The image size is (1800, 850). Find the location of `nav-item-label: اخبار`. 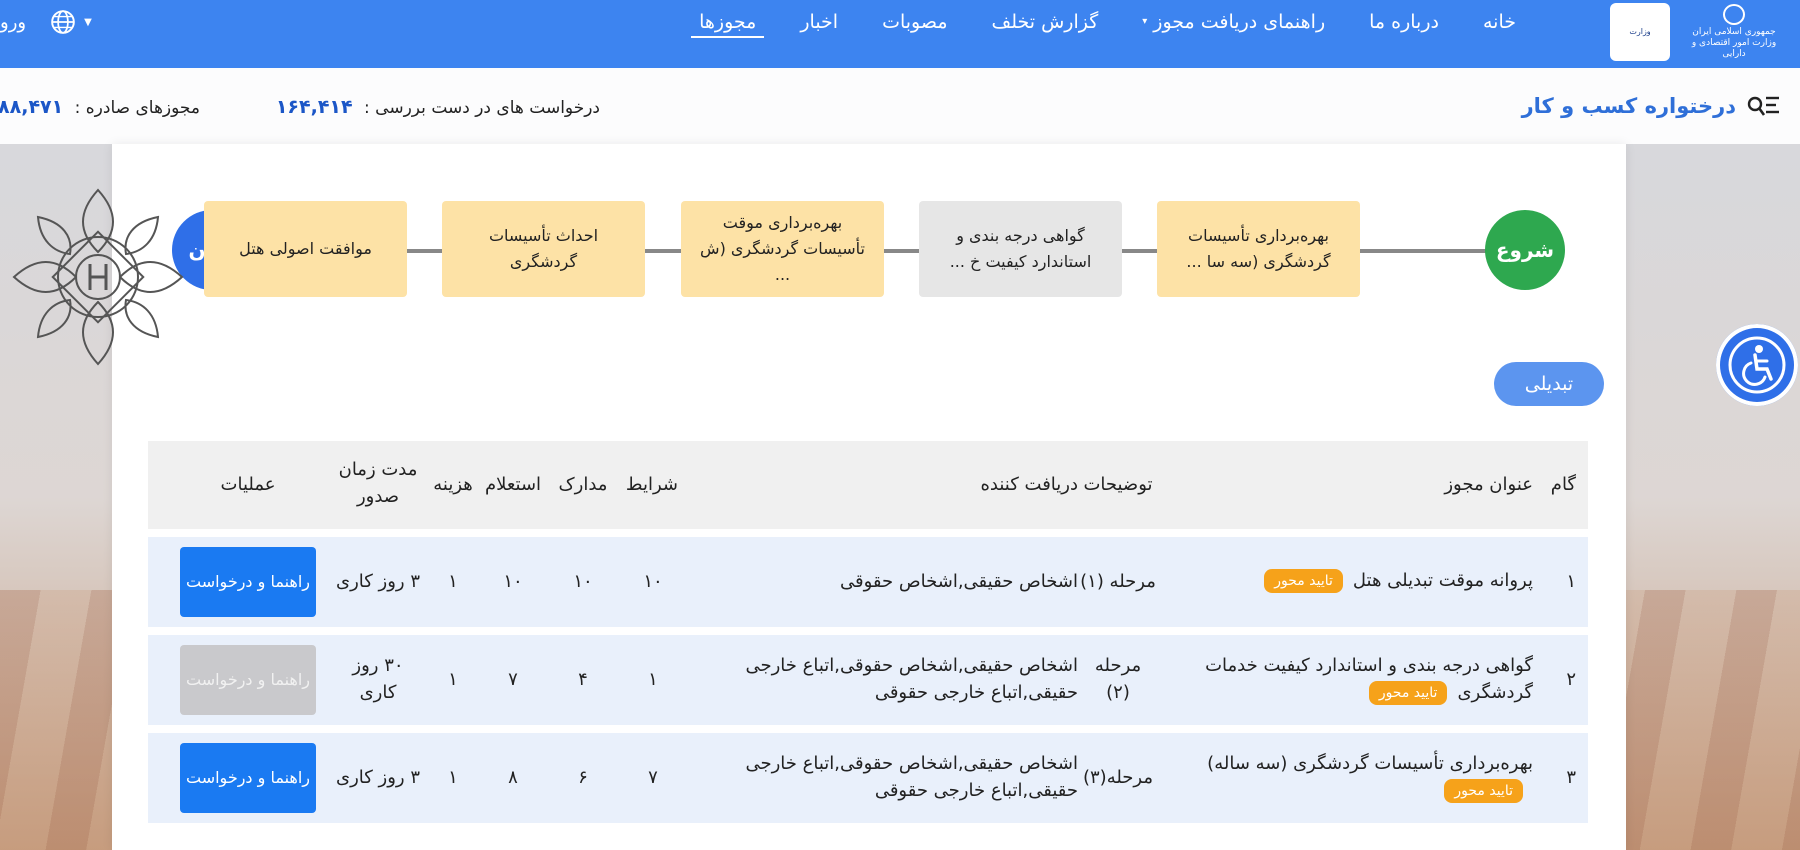

nav-item-label: اخبار is located at coordinates (819, 22).